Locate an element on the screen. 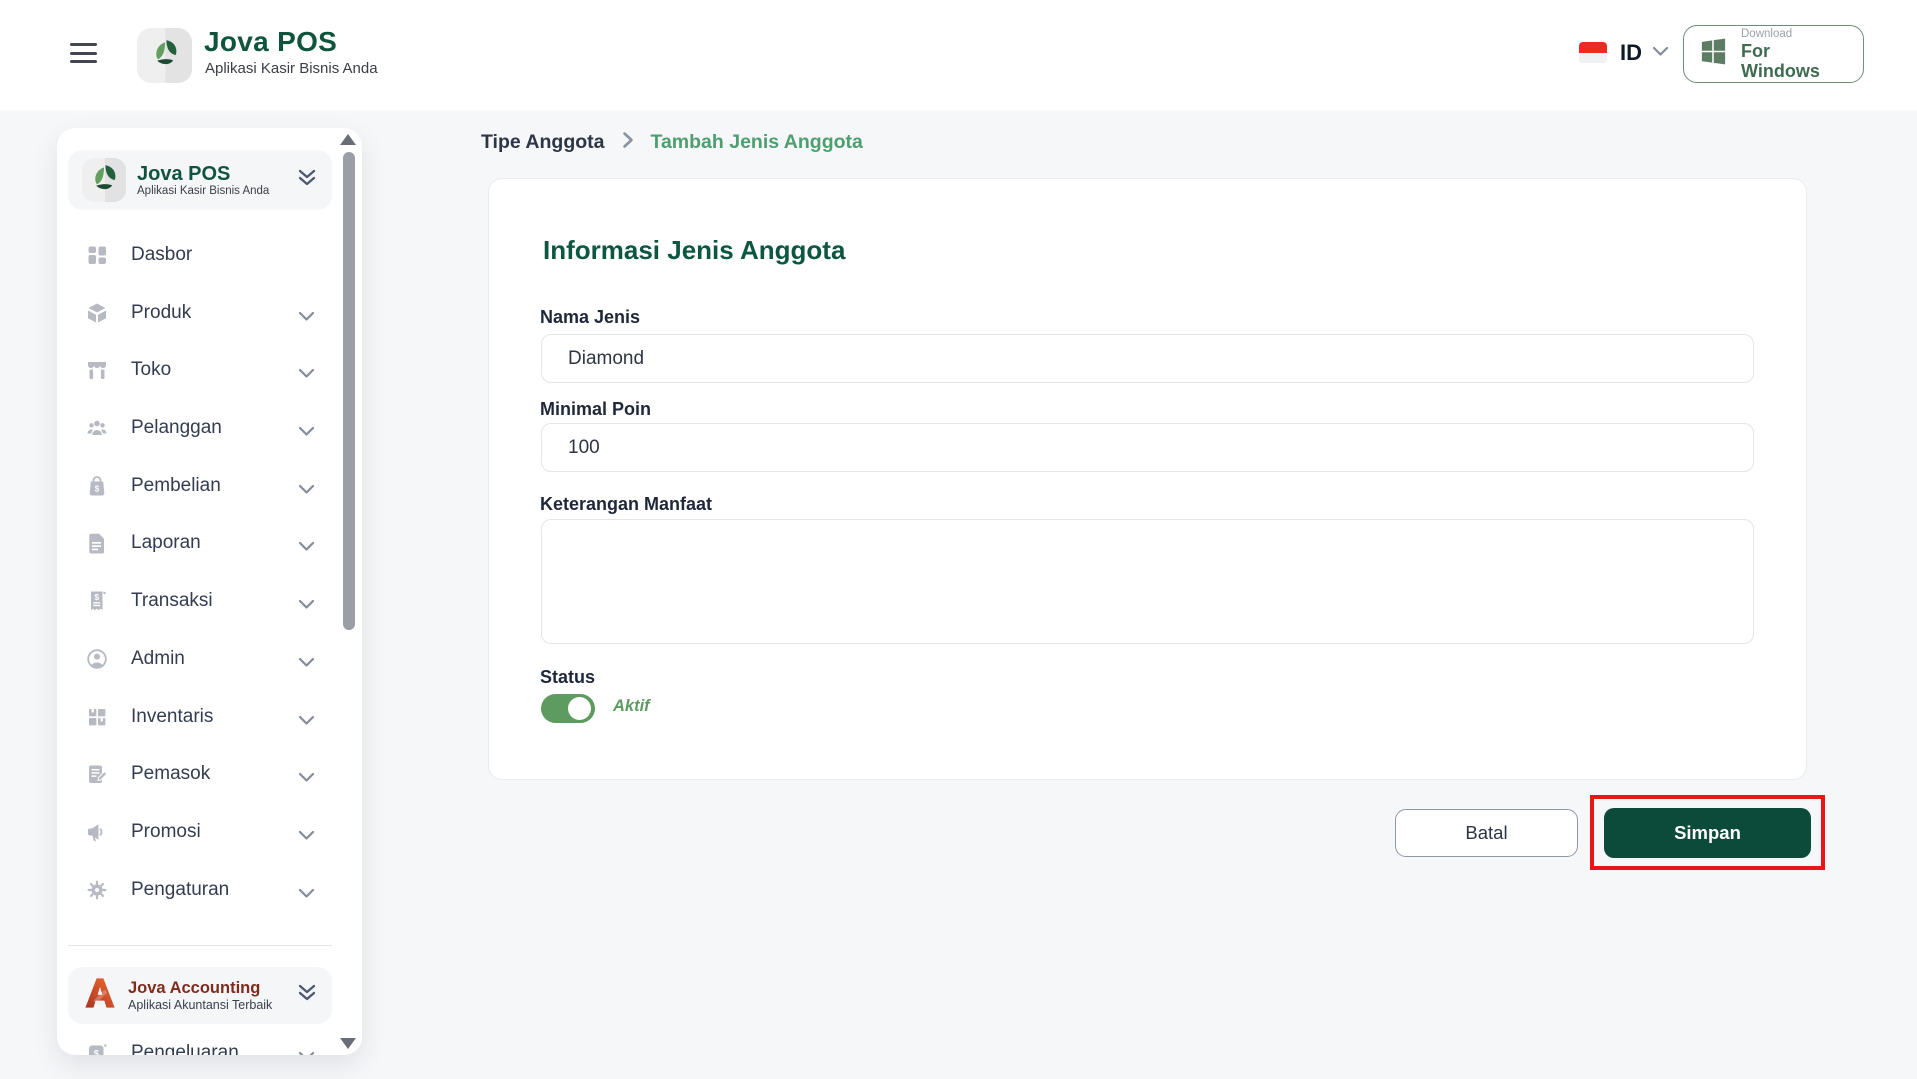  scrollbar-down-arrow is located at coordinates (348, 1043).